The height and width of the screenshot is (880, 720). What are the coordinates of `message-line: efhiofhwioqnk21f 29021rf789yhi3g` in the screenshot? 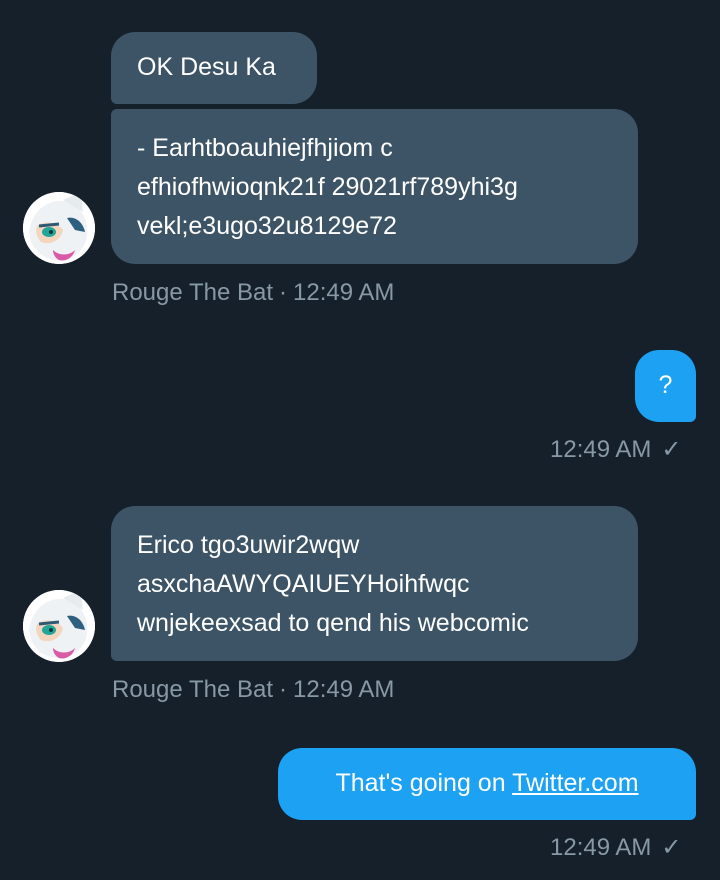 It's located at (327, 187).